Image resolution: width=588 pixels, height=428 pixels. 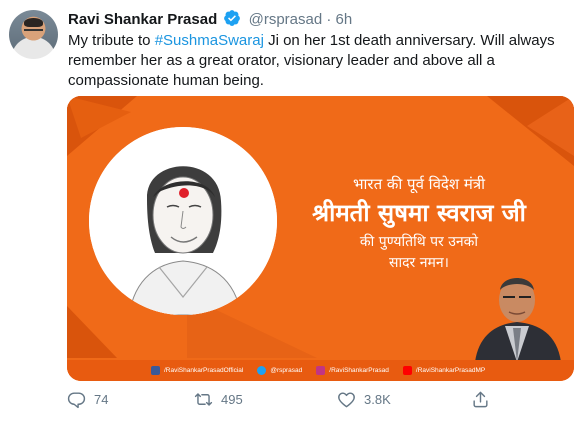 I want to click on facebook-icon, so click(x=155, y=370).